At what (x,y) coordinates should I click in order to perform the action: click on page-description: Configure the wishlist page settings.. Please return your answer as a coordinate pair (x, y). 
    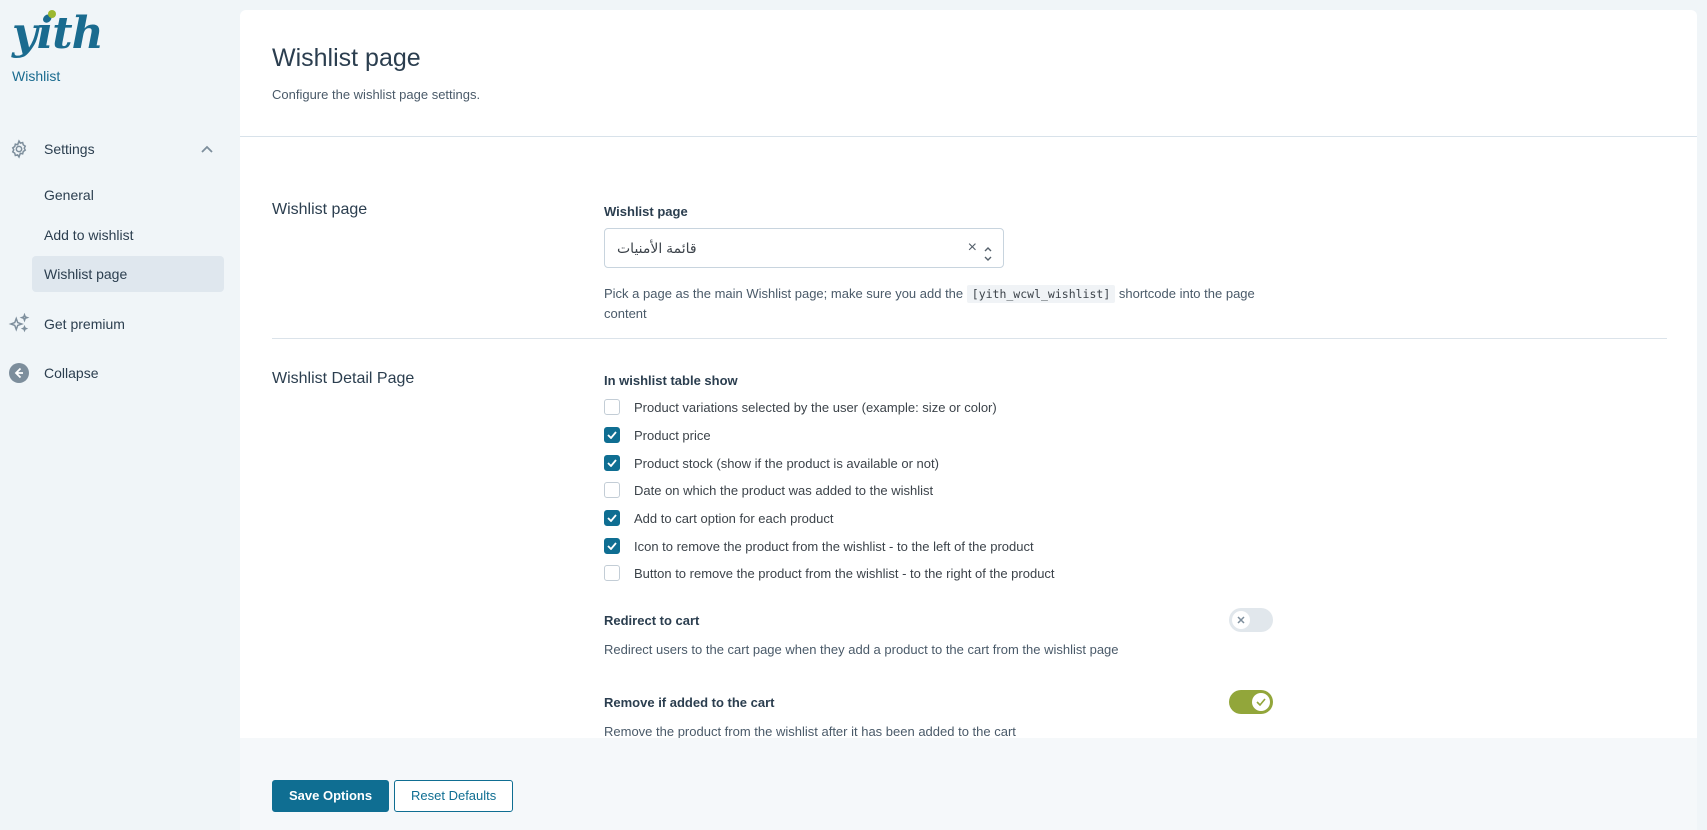
    Looking at the image, I should click on (376, 94).